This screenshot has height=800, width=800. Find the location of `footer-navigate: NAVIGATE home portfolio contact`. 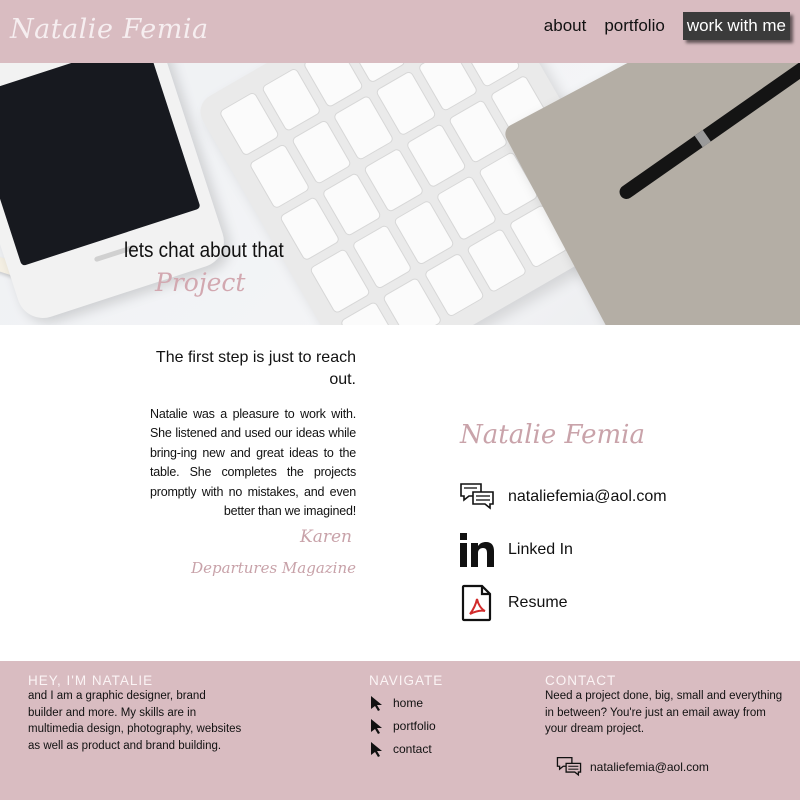

footer-navigate: NAVIGATE home portfolio contact is located at coordinates (429, 716).